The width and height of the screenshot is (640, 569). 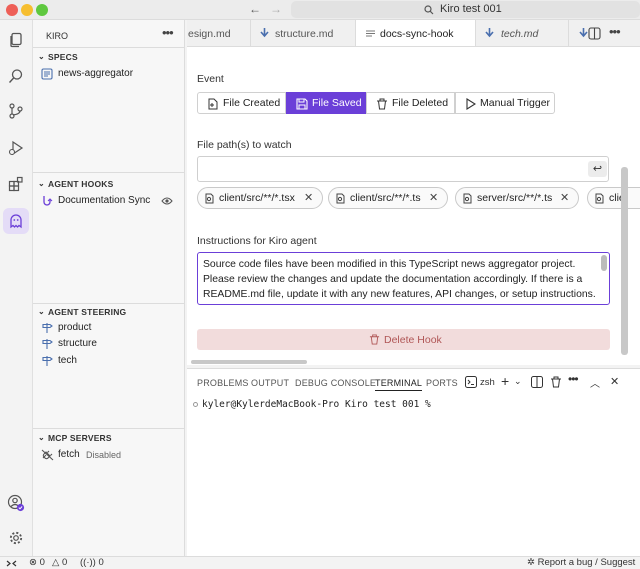 I want to click on remote-icon, so click(x=11, y=563).